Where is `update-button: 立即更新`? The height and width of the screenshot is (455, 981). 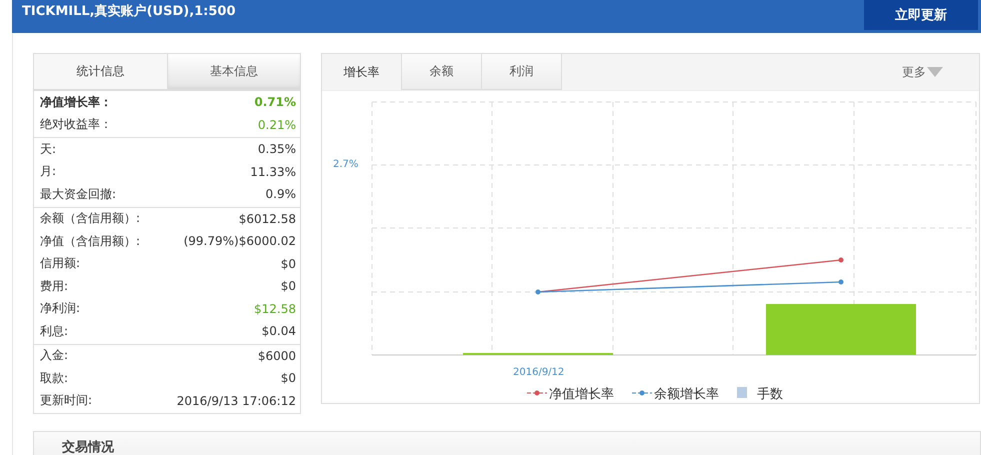
update-button: 立即更新 is located at coordinates (921, 15).